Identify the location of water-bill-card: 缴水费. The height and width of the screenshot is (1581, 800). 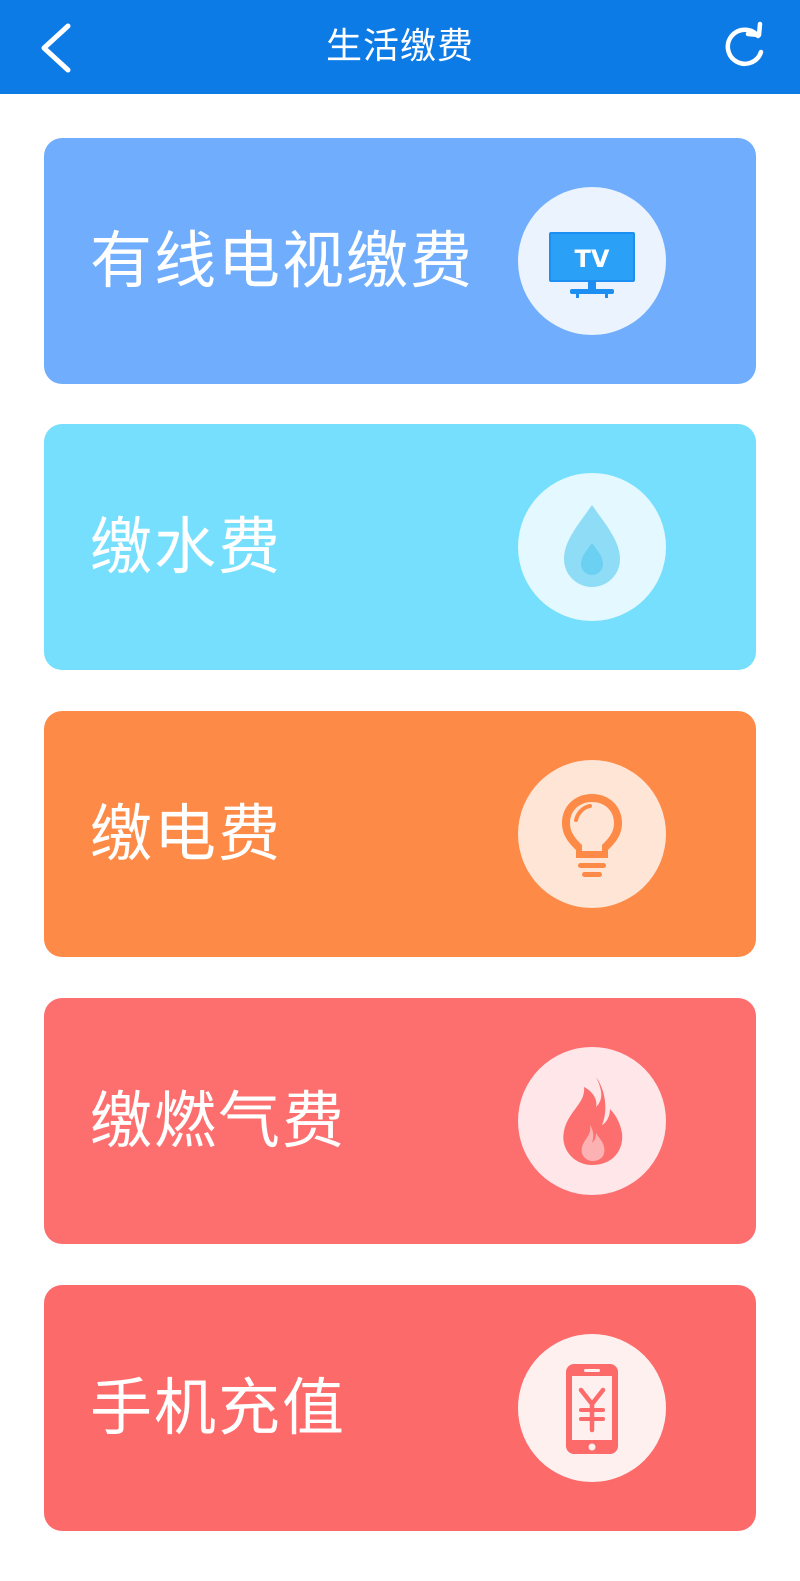
(400, 547).